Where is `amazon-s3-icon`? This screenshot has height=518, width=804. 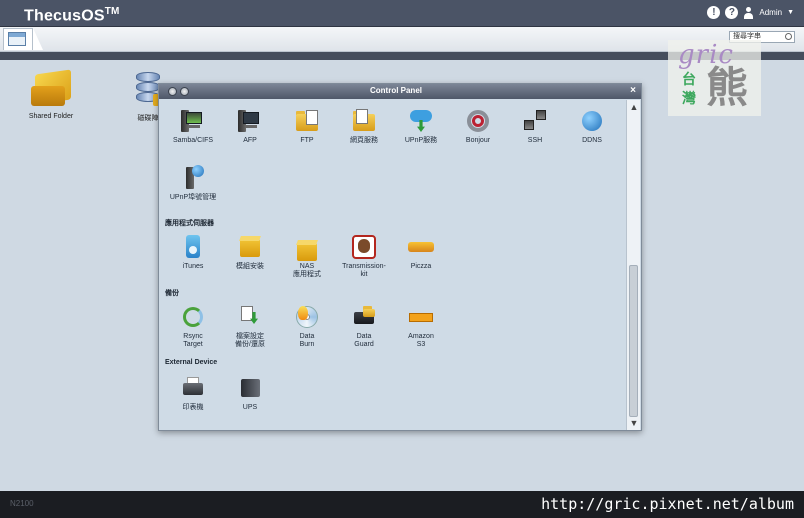 amazon-s3-icon is located at coordinates (421, 317).